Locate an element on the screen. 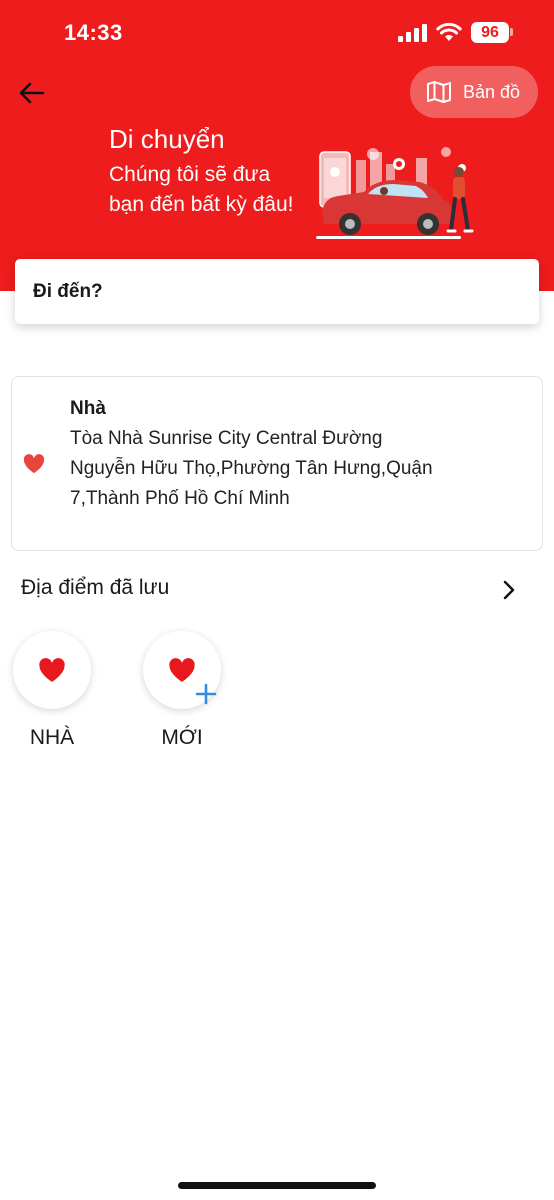 The image size is (554, 1200). saved-places-label: Địa điểm đã lưu is located at coordinates (95, 587).